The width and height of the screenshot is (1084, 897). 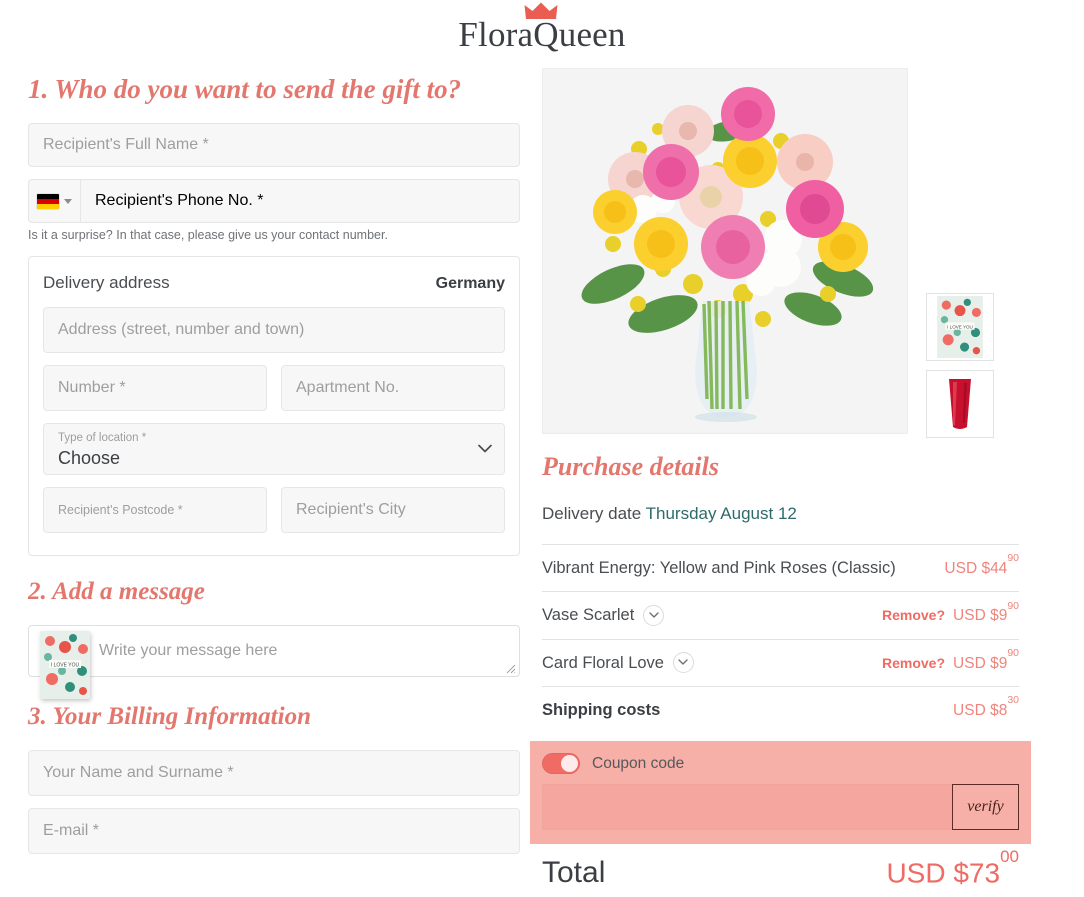 I want to click on billing-name-input: Your Name and Surname *, so click(x=274, y=772).